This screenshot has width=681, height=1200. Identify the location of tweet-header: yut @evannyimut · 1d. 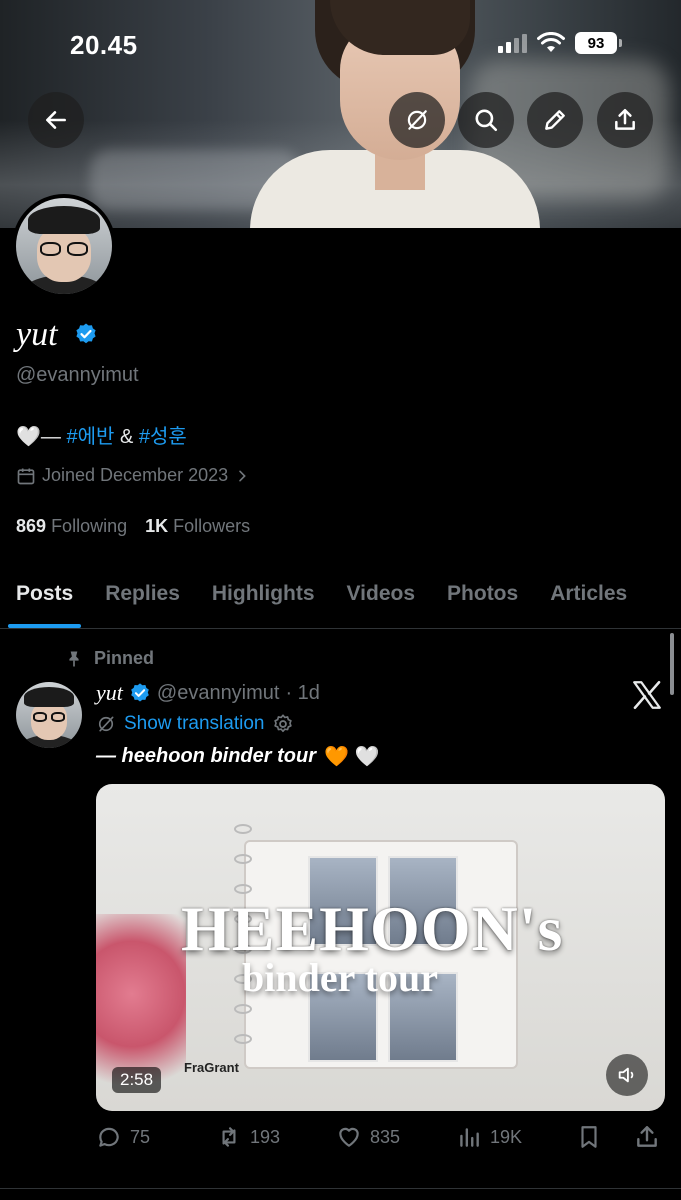
(208, 693).